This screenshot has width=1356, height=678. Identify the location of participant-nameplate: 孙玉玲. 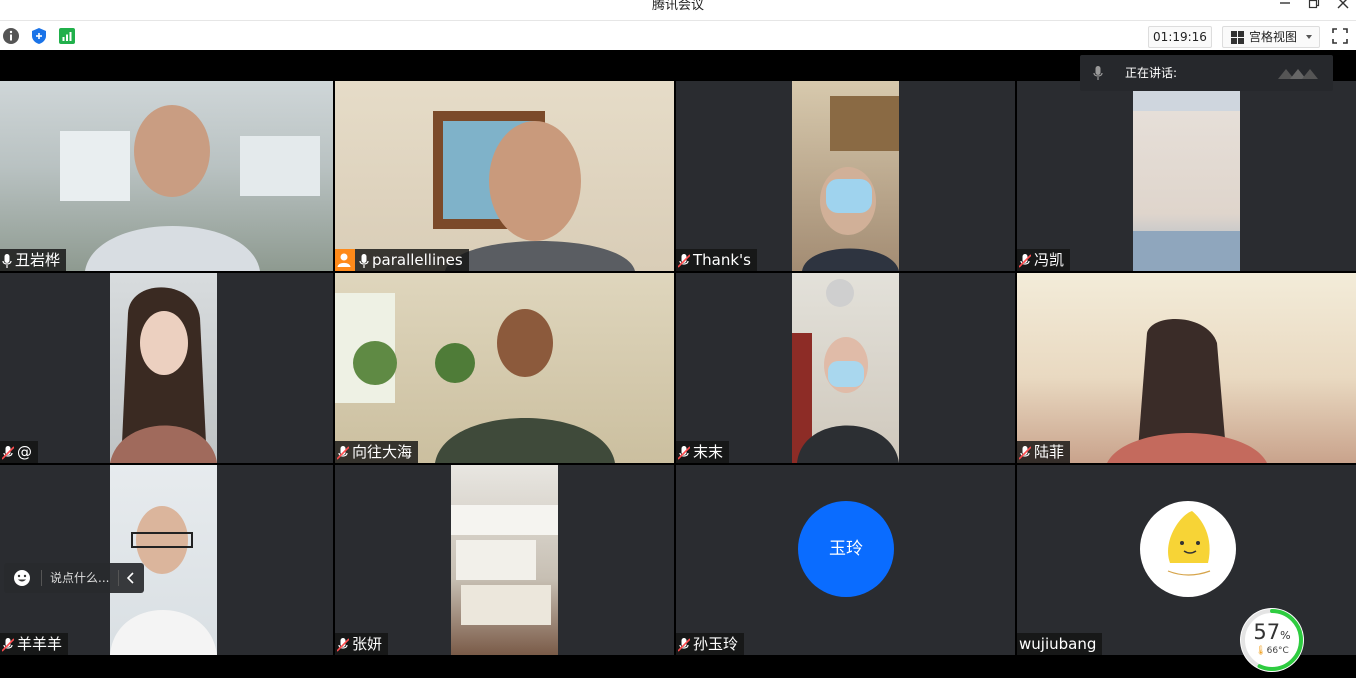
(710, 644).